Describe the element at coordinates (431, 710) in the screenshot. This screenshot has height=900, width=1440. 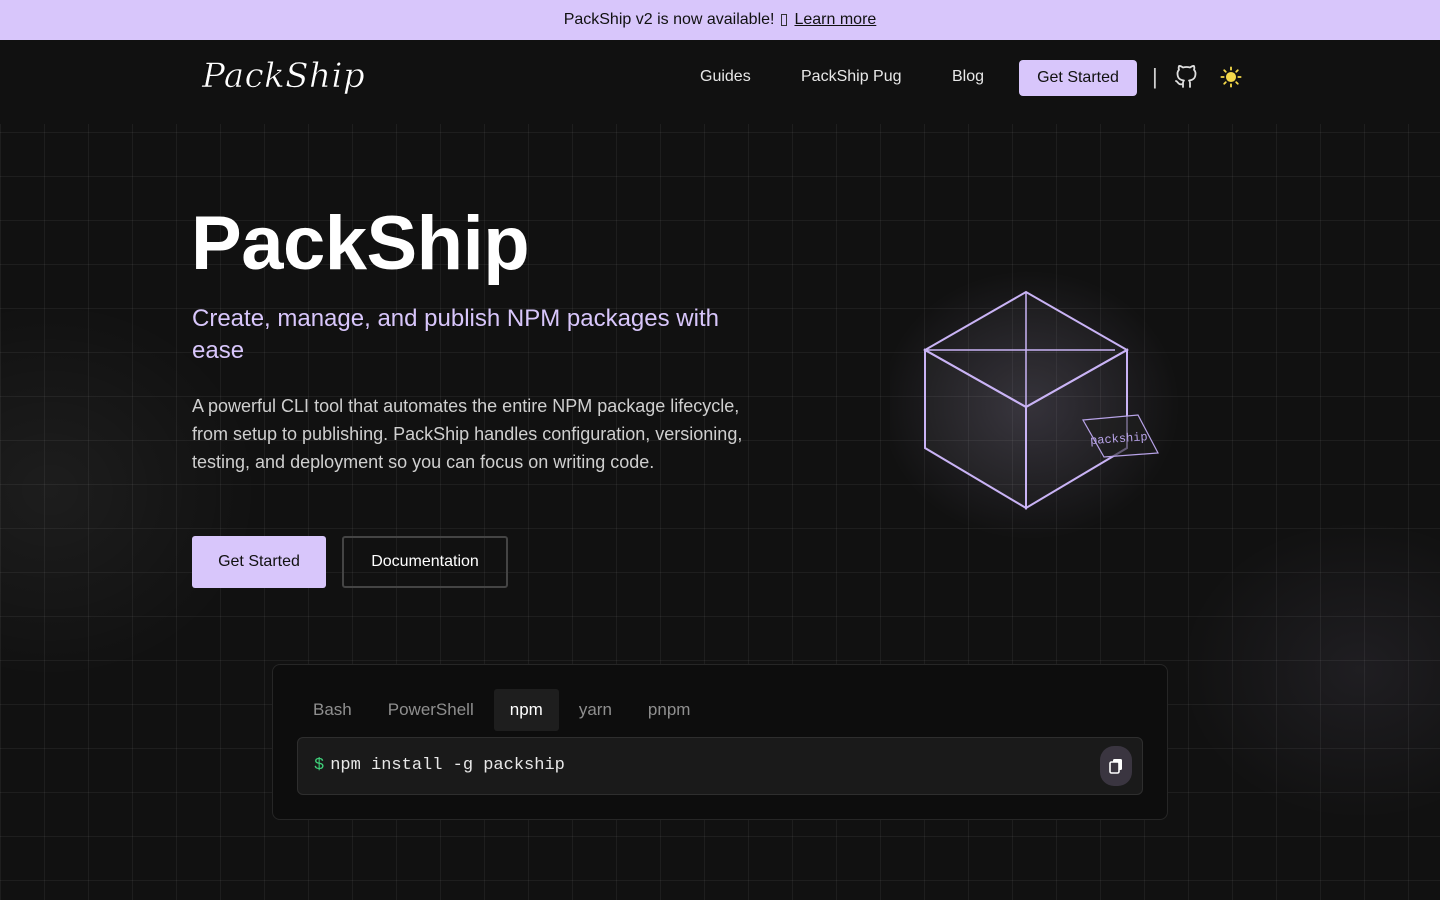
I see `tab-powershell: PowerShell` at that location.